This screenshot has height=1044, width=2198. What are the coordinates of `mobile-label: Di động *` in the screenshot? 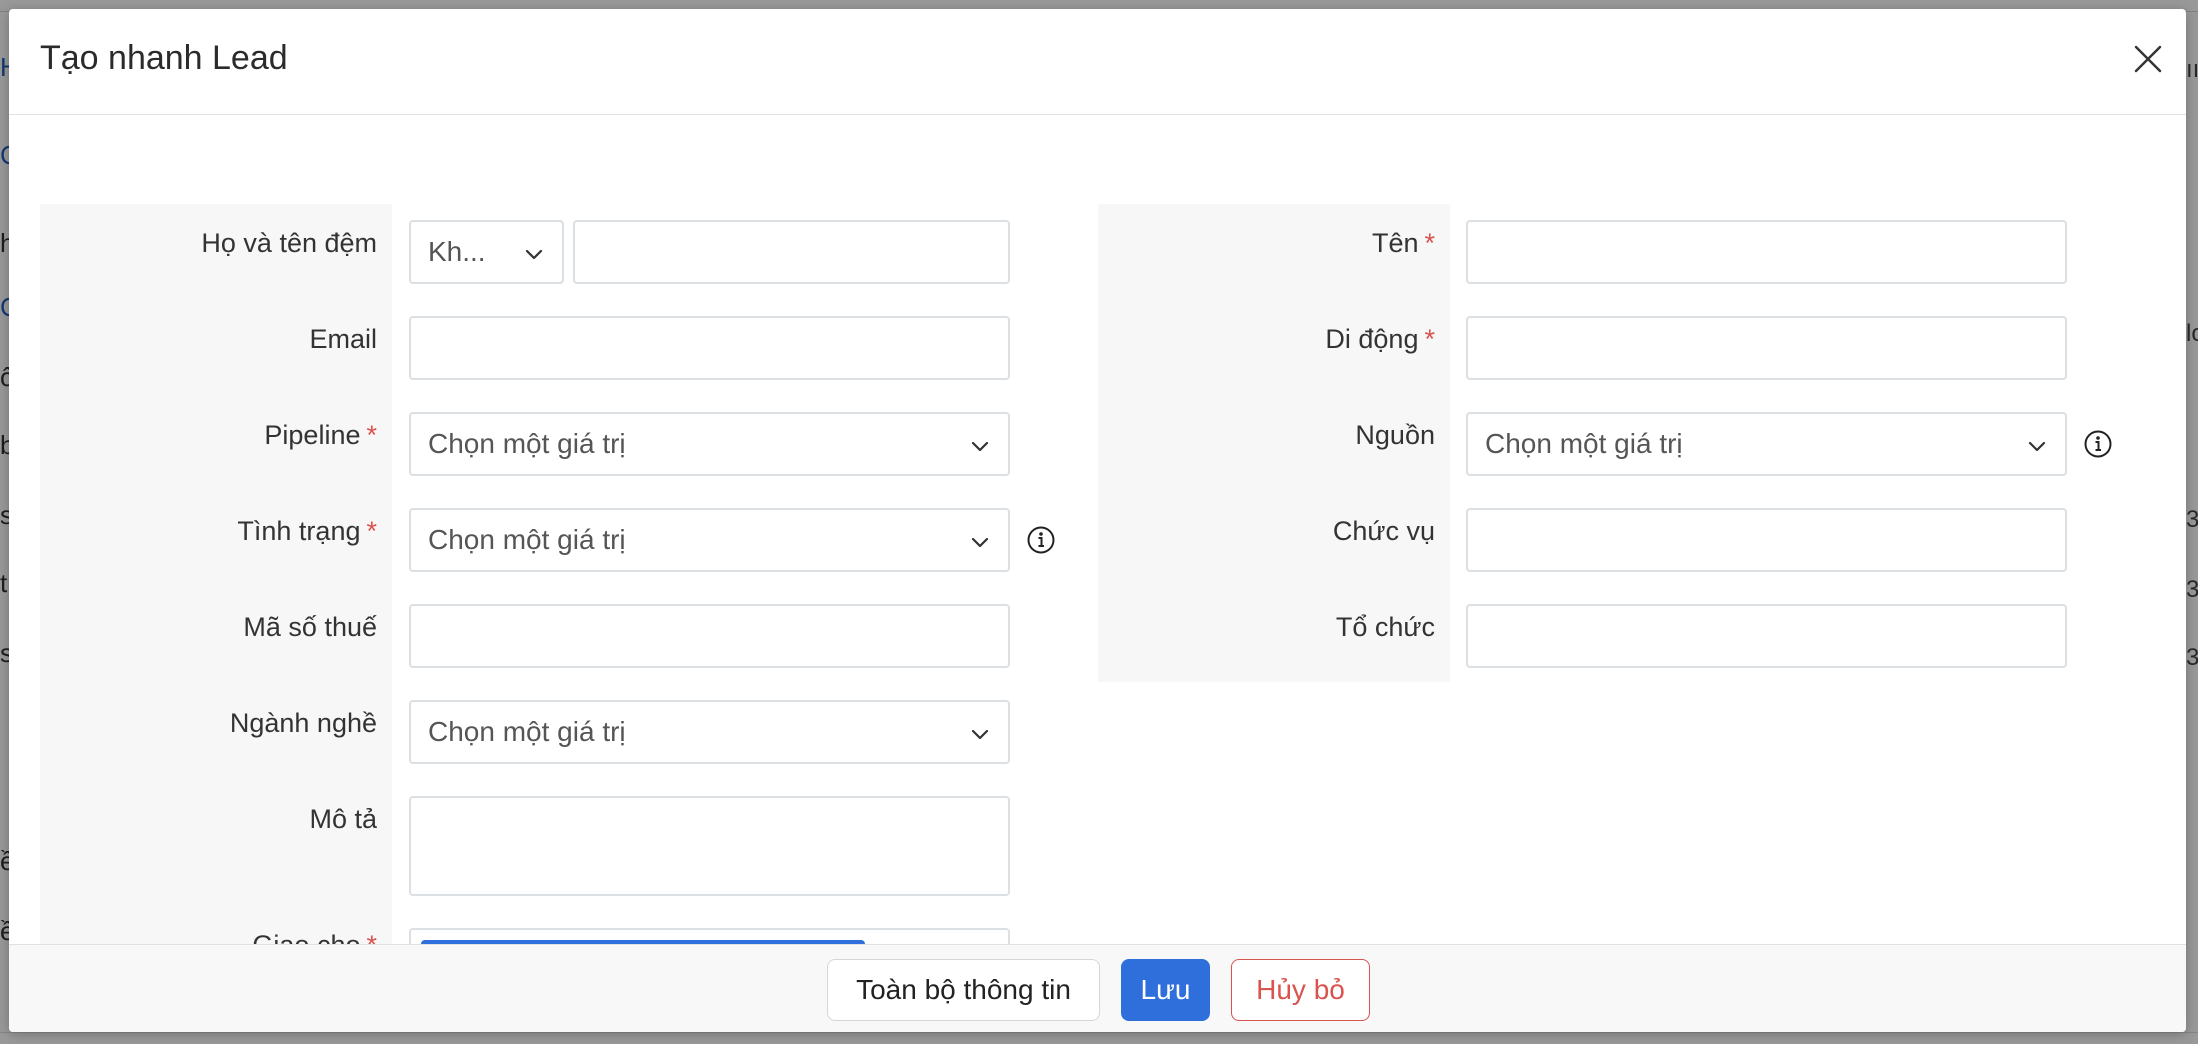 It's located at (1380, 339).